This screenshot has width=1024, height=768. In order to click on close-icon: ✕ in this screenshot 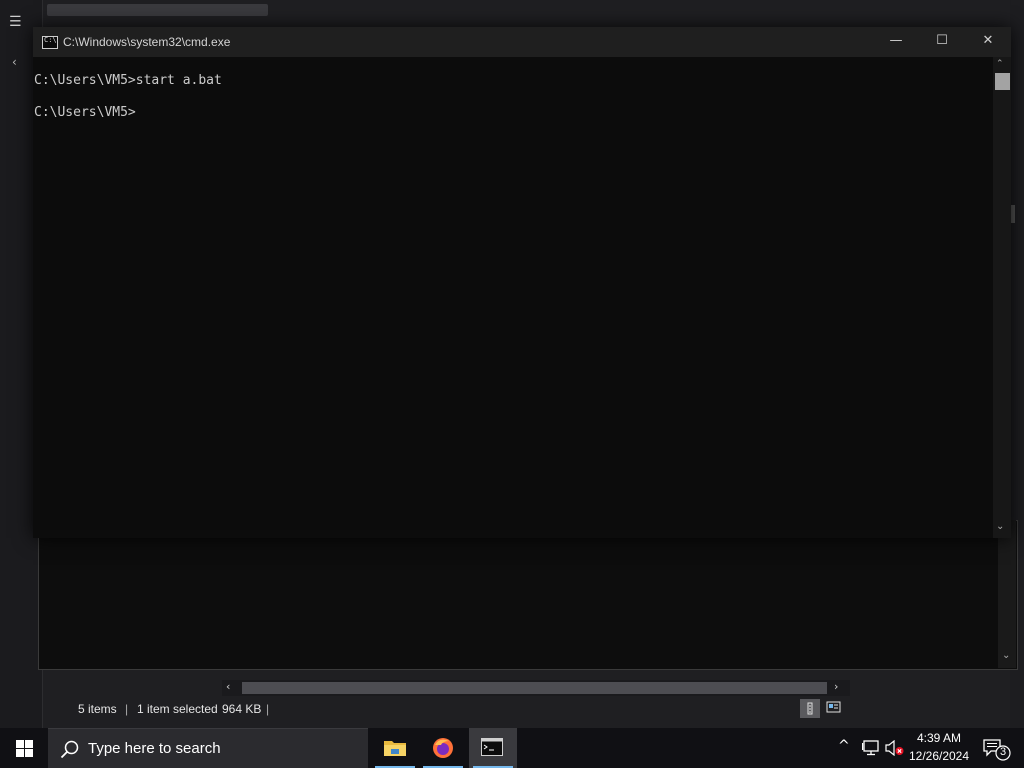, I will do `click(988, 40)`.